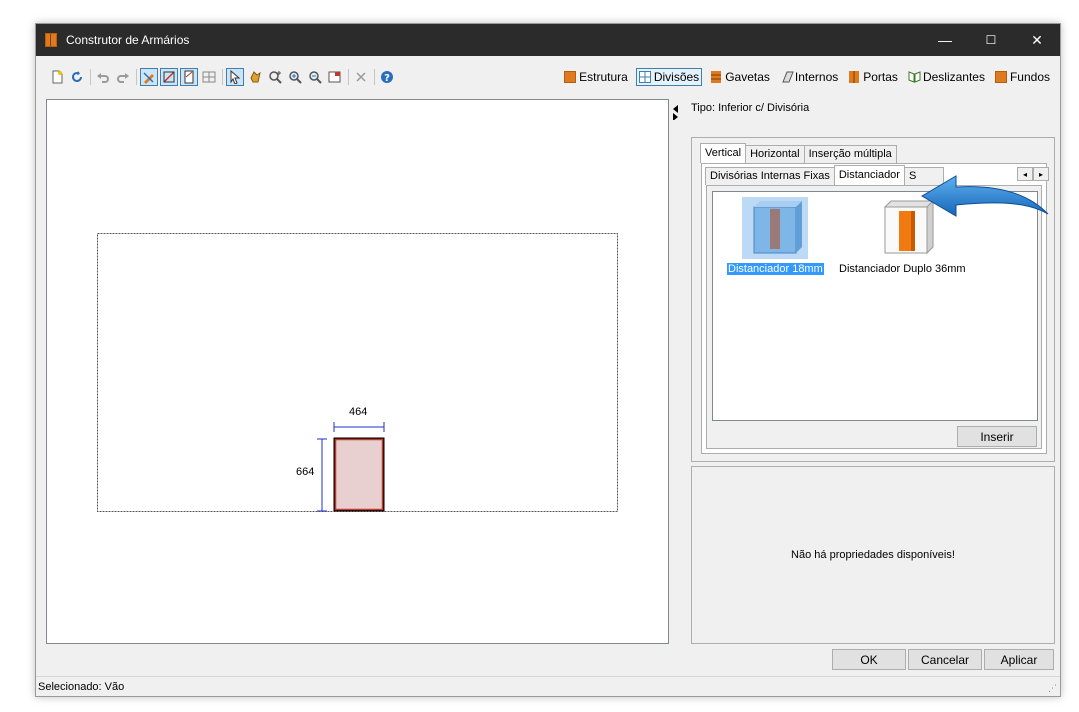 This screenshot has height=712, width=1079. I want to click on list-item: Distanciador 18mm, so click(775, 236).